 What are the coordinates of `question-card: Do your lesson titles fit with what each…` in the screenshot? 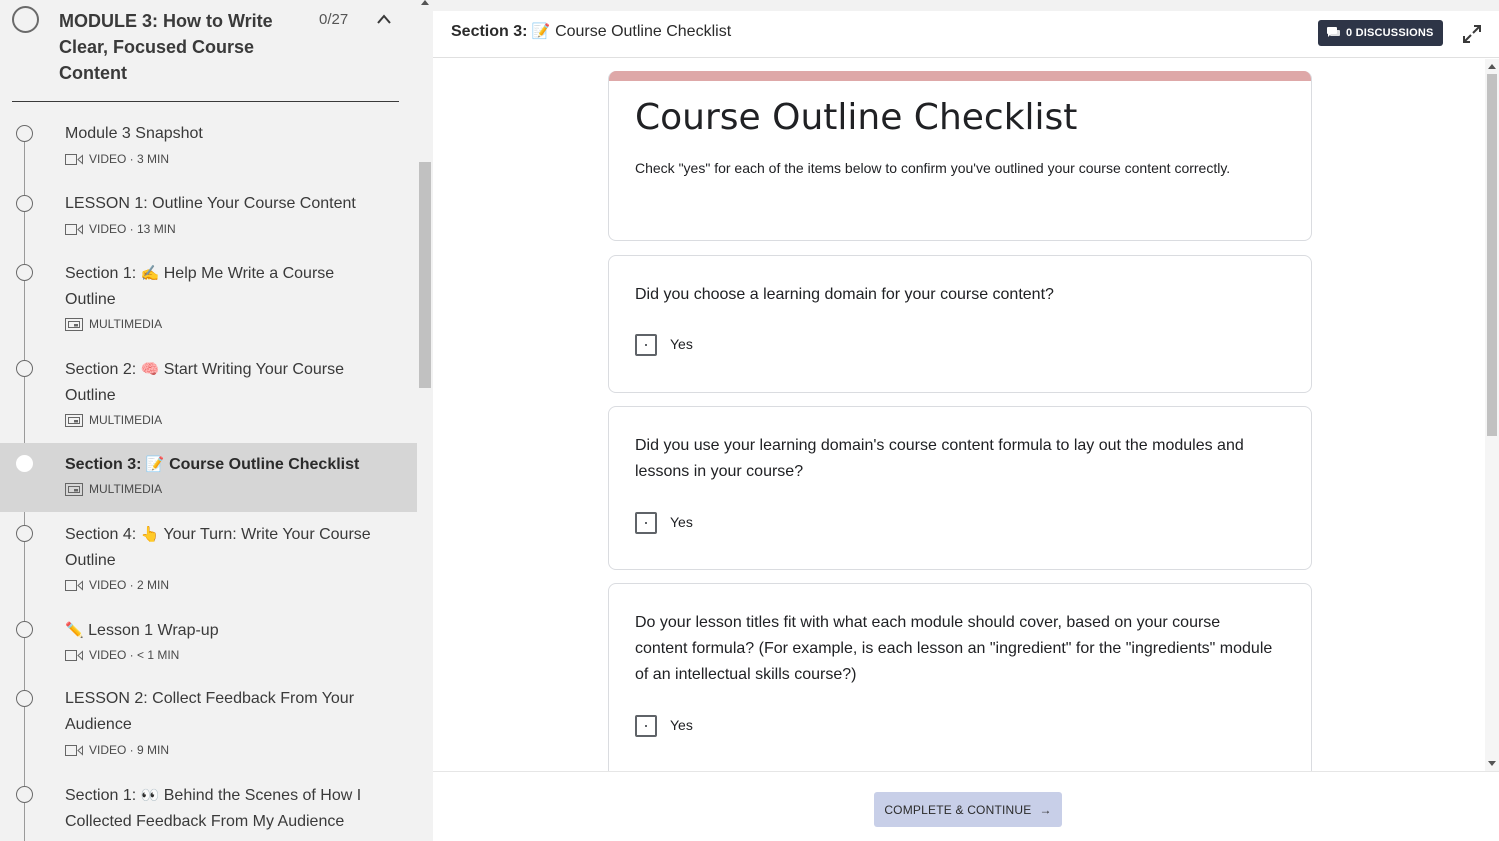 It's located at (960, 677).